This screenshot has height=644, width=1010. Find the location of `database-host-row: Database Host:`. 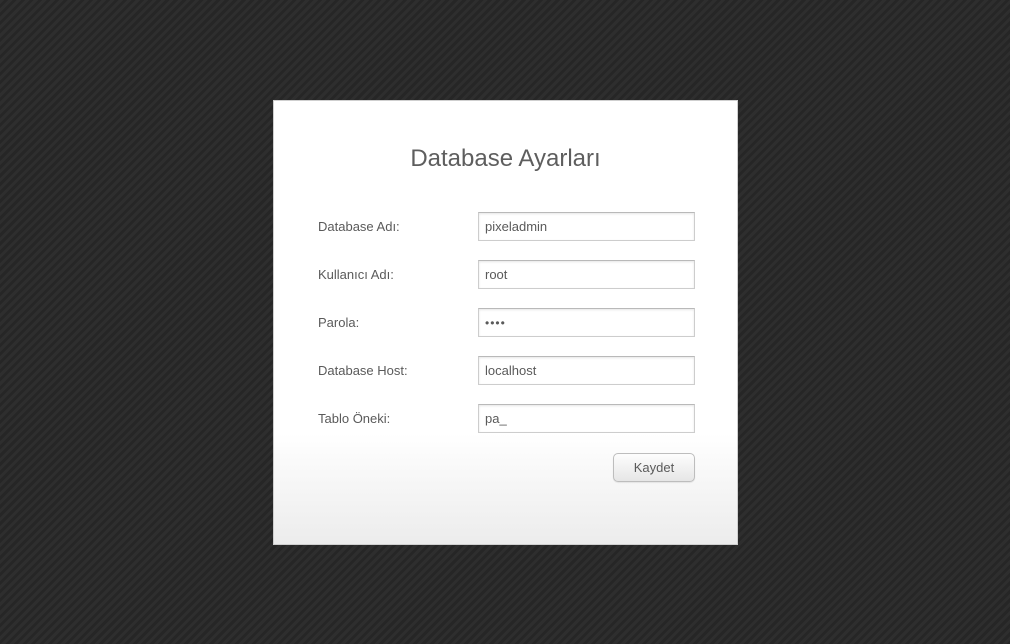

database-host-row: Database Host: is located at coordinates (506, 370).